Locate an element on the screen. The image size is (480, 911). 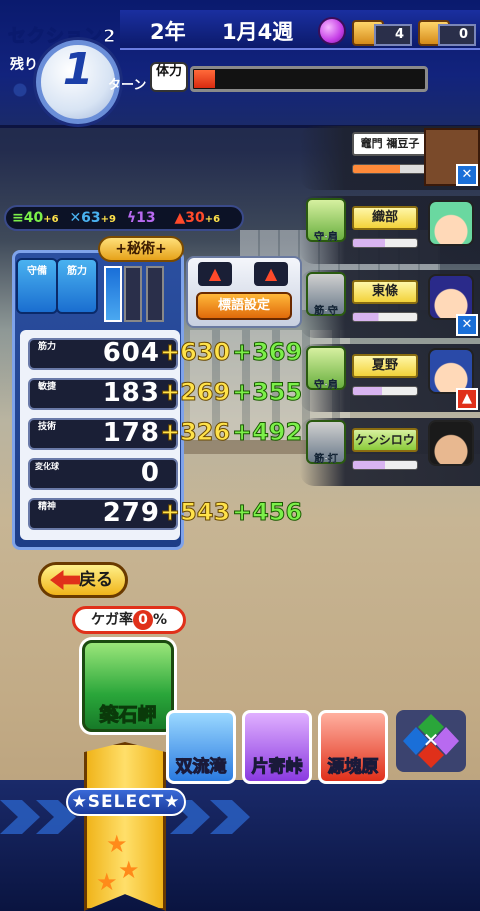
stat-value: 0 is located at coordinates (150, 473).